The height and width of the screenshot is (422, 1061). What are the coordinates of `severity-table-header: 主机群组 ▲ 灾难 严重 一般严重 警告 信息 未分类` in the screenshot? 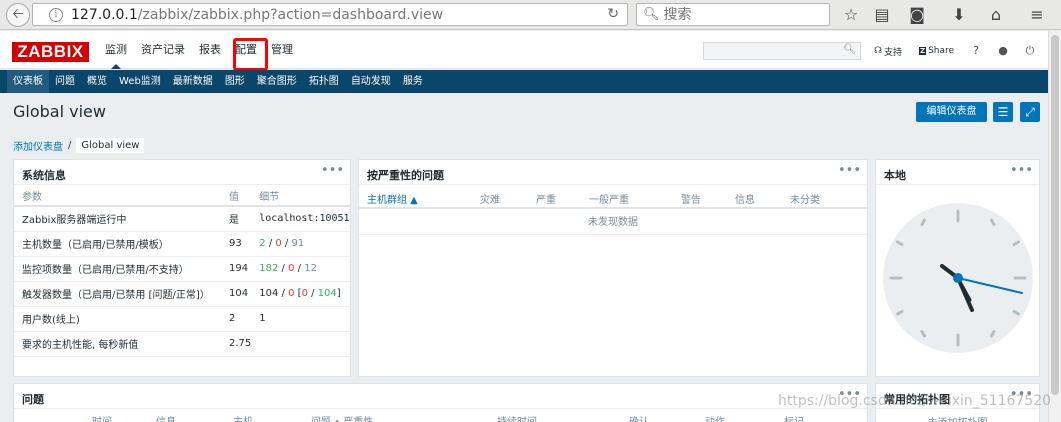 It's located at (613, 197).